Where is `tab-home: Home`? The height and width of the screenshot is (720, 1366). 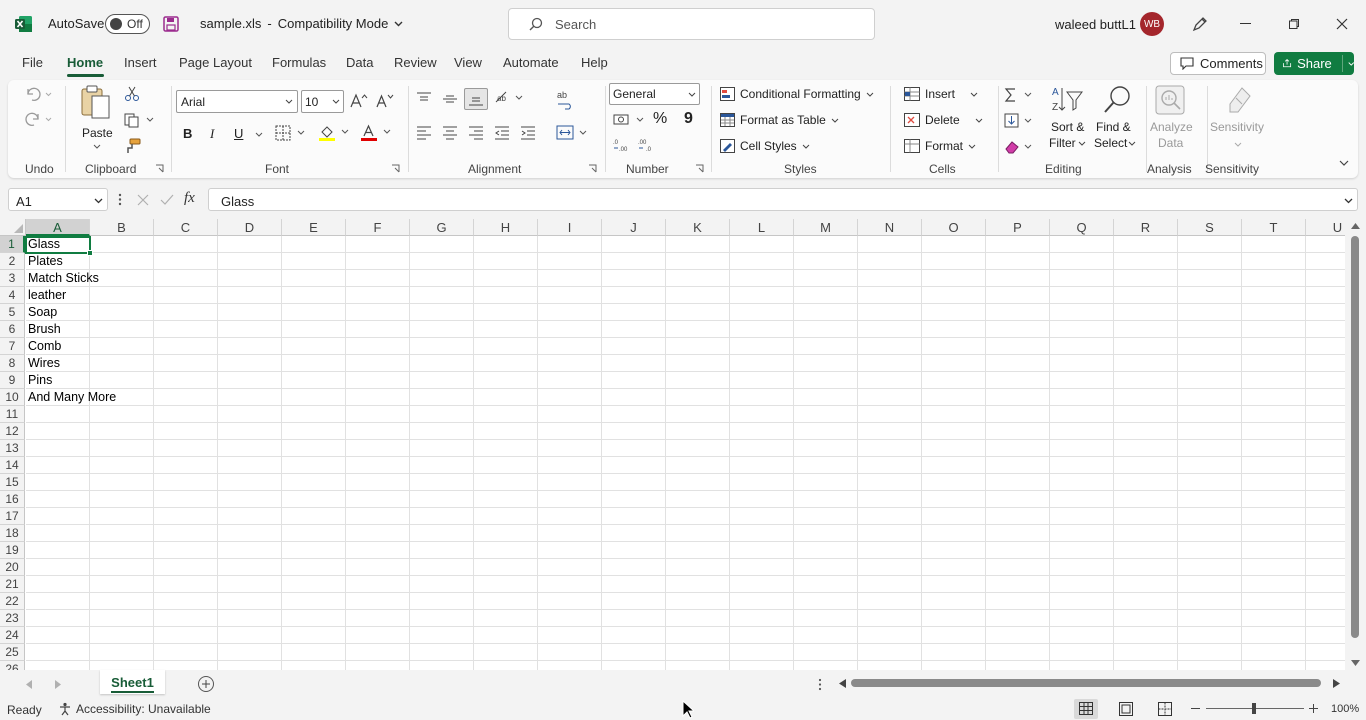 tab-home: Home is located at coordinates (85, 62).